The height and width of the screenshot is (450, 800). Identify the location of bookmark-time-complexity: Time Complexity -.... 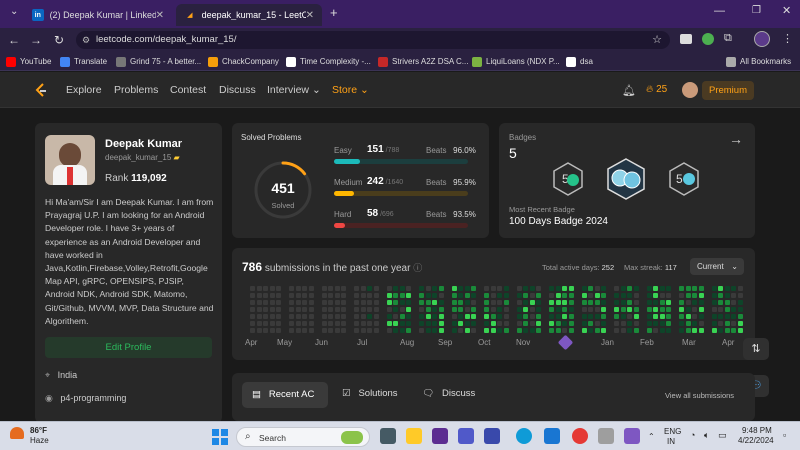
(328, 61).